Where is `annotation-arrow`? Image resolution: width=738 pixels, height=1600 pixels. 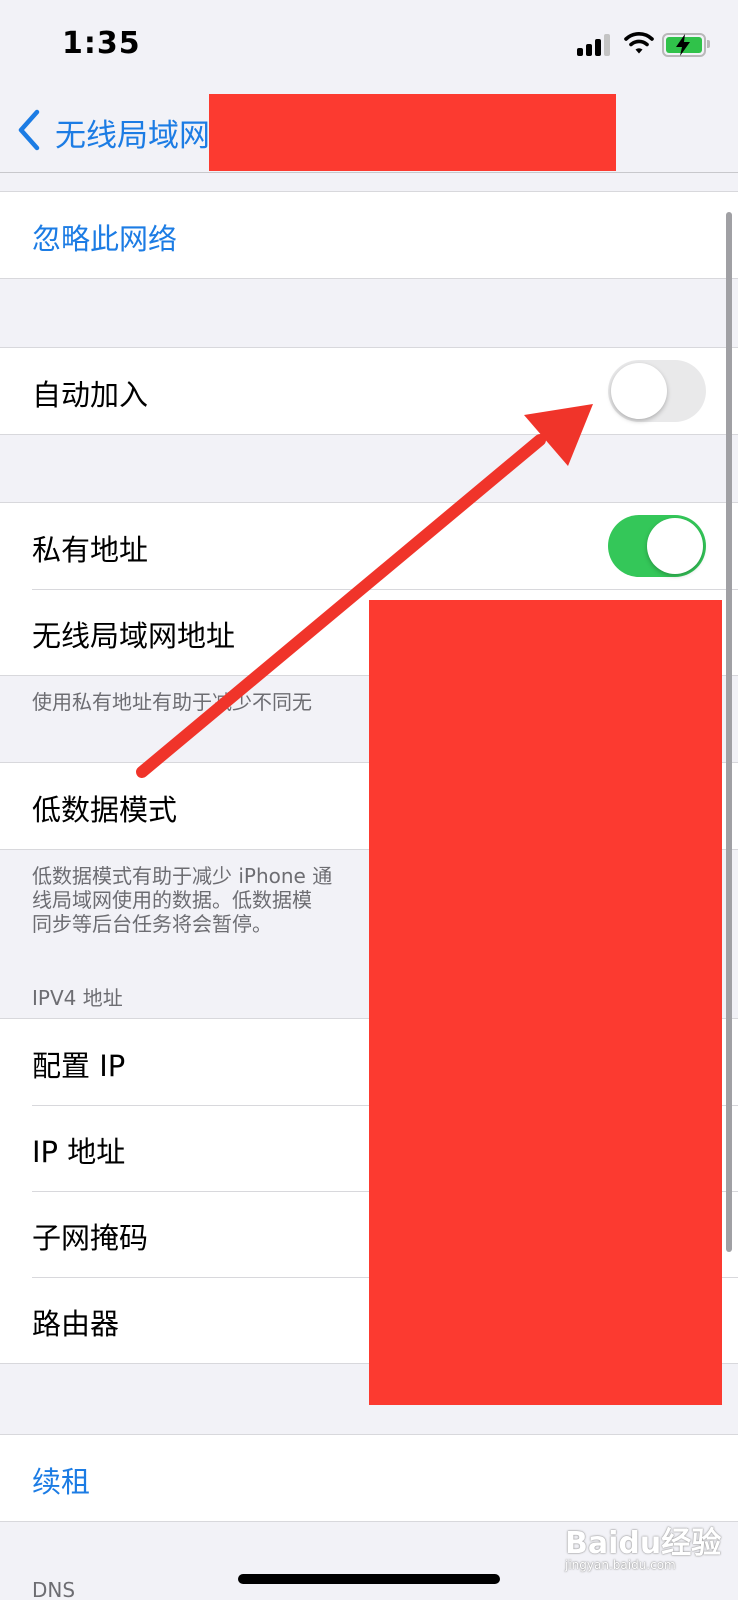
annotation-arrow is located at coordinates (364, 591).